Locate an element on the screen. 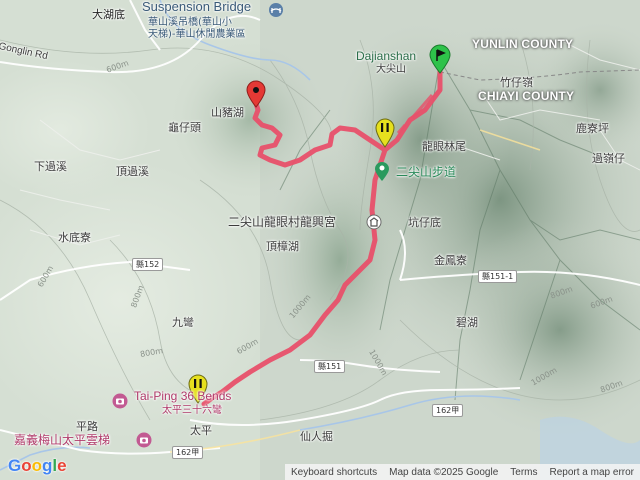 Image resolution: width=640 pixels, height=480 pixels. waypoint-pause-icon is located at coordinates (385, 133).